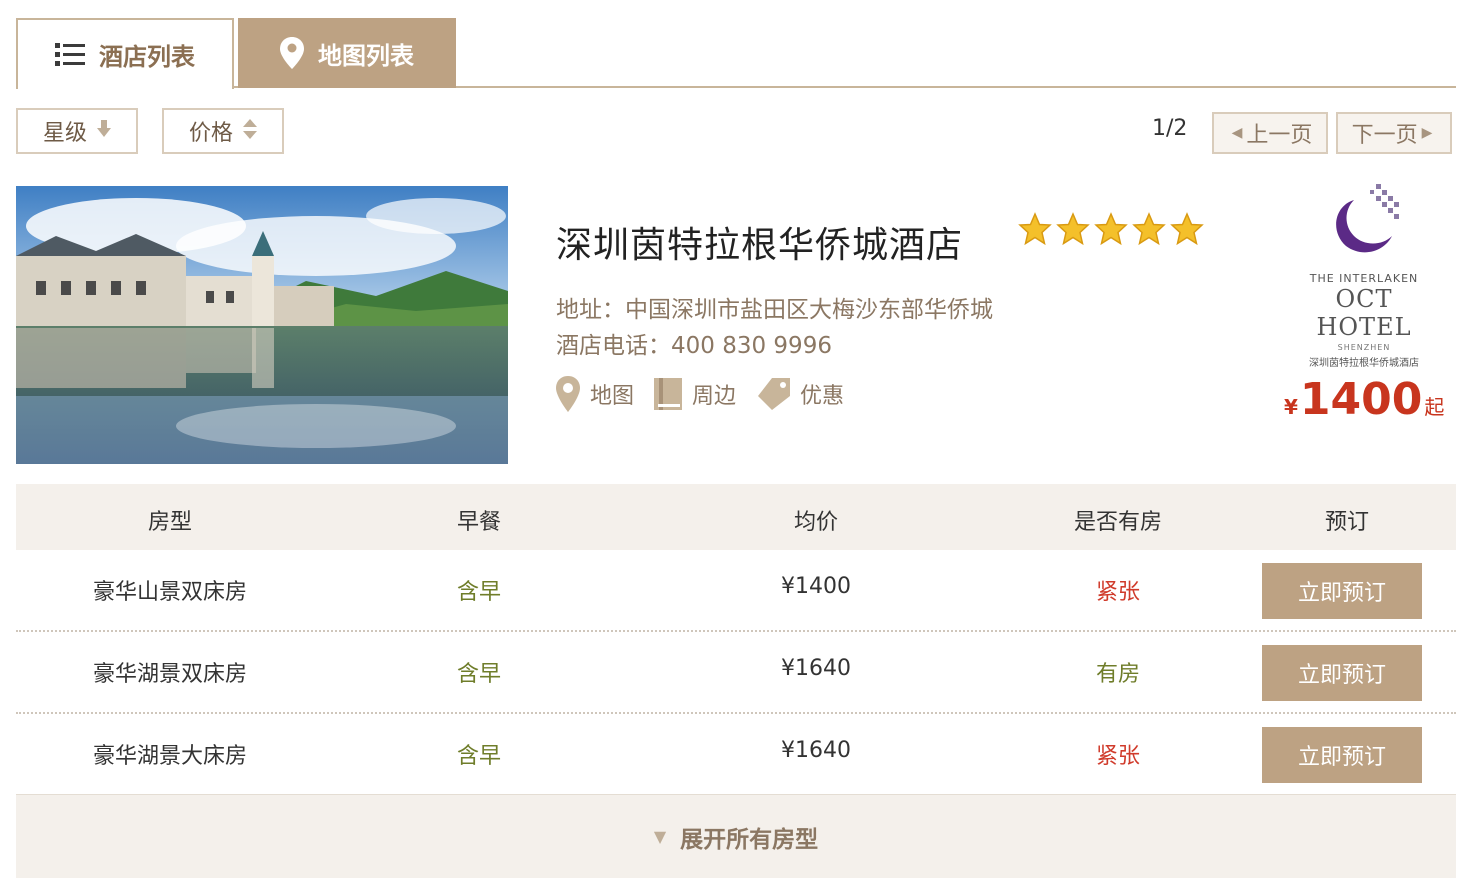 Image resolution: width=1478 pixels, height=896 pixels. I want to click on tag-icon, so click(773, 394).